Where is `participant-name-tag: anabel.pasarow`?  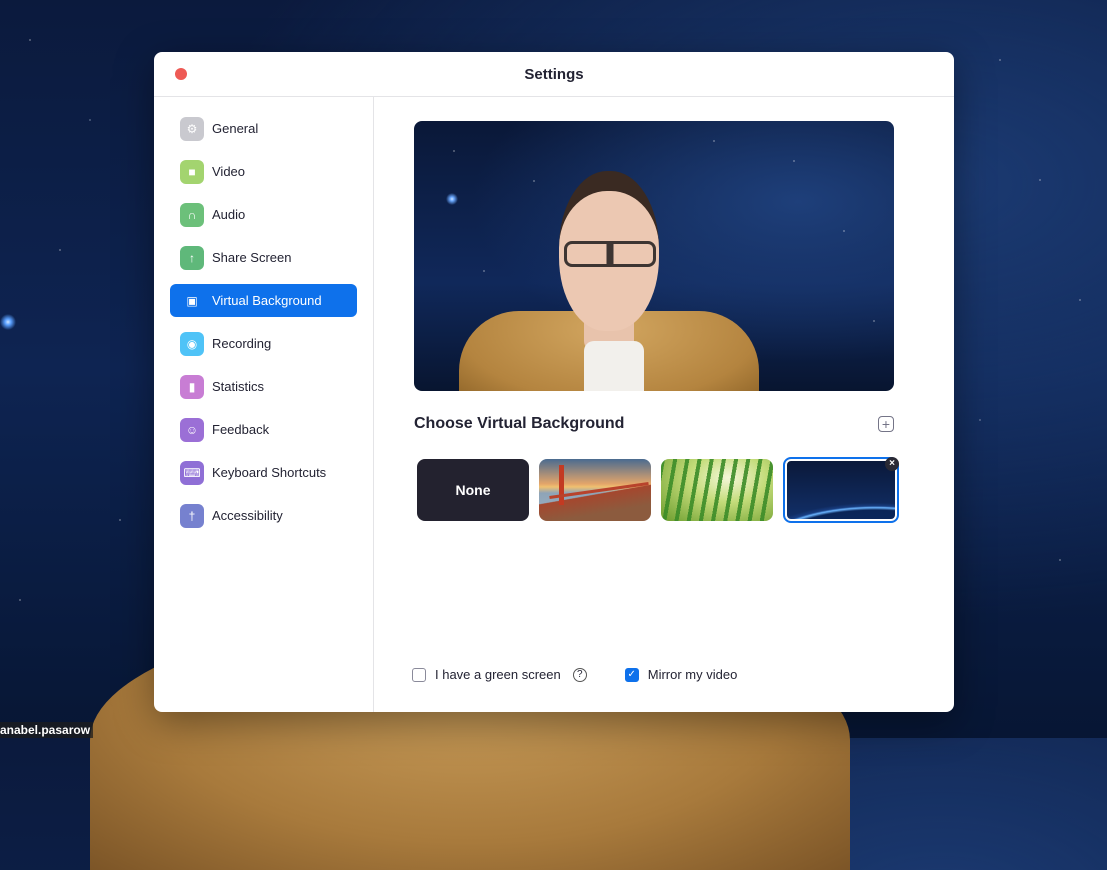
participant-name-tag: anabel.pasarow is located at coordinates (47, 730).